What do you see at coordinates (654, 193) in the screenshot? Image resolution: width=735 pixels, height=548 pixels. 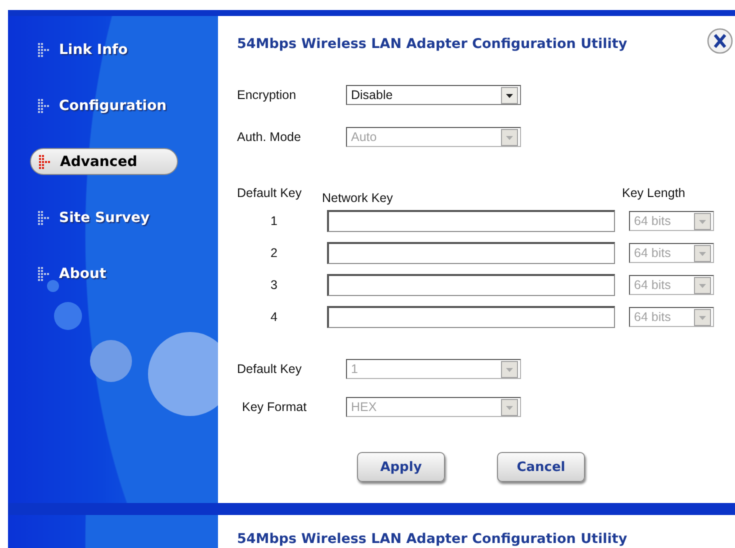 I see `column-header: Key Length` at bounding box center [654, 193].